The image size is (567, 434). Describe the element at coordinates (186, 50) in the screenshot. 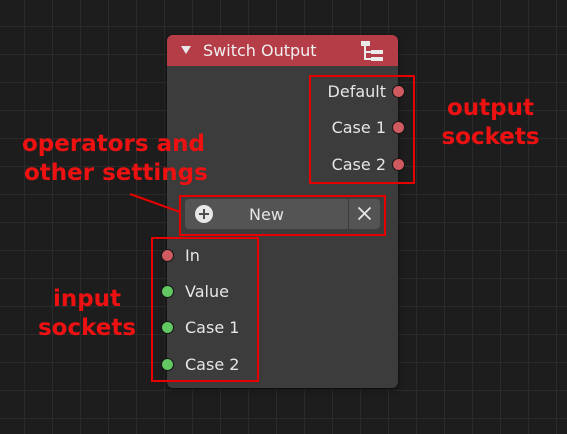

I see `collapse-triangle-icon` at that location.